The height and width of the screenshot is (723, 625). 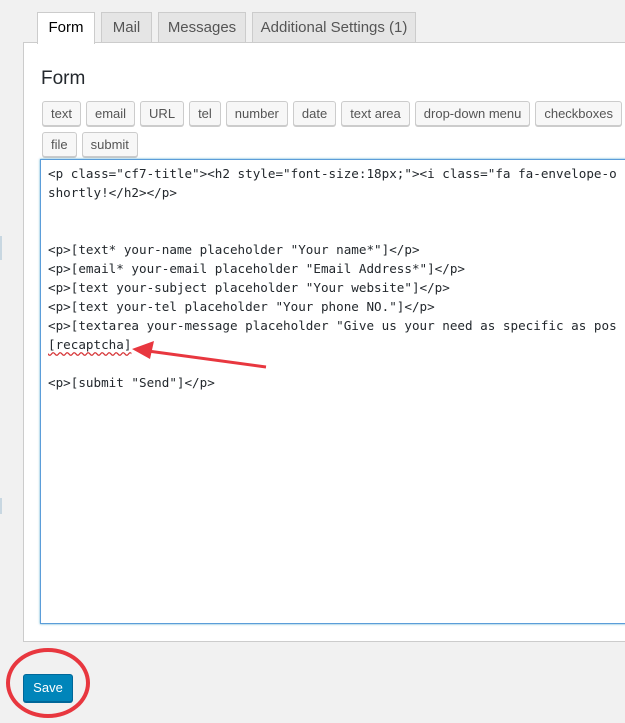 I want to click on left-edge, so click(x=1, y=361).